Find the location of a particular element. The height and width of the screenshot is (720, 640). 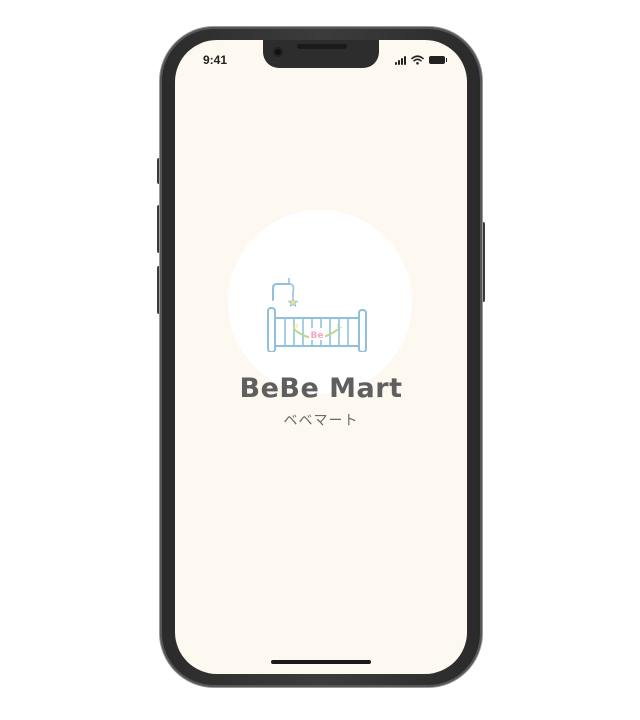

status-icons is located at coordinates (421, 60).